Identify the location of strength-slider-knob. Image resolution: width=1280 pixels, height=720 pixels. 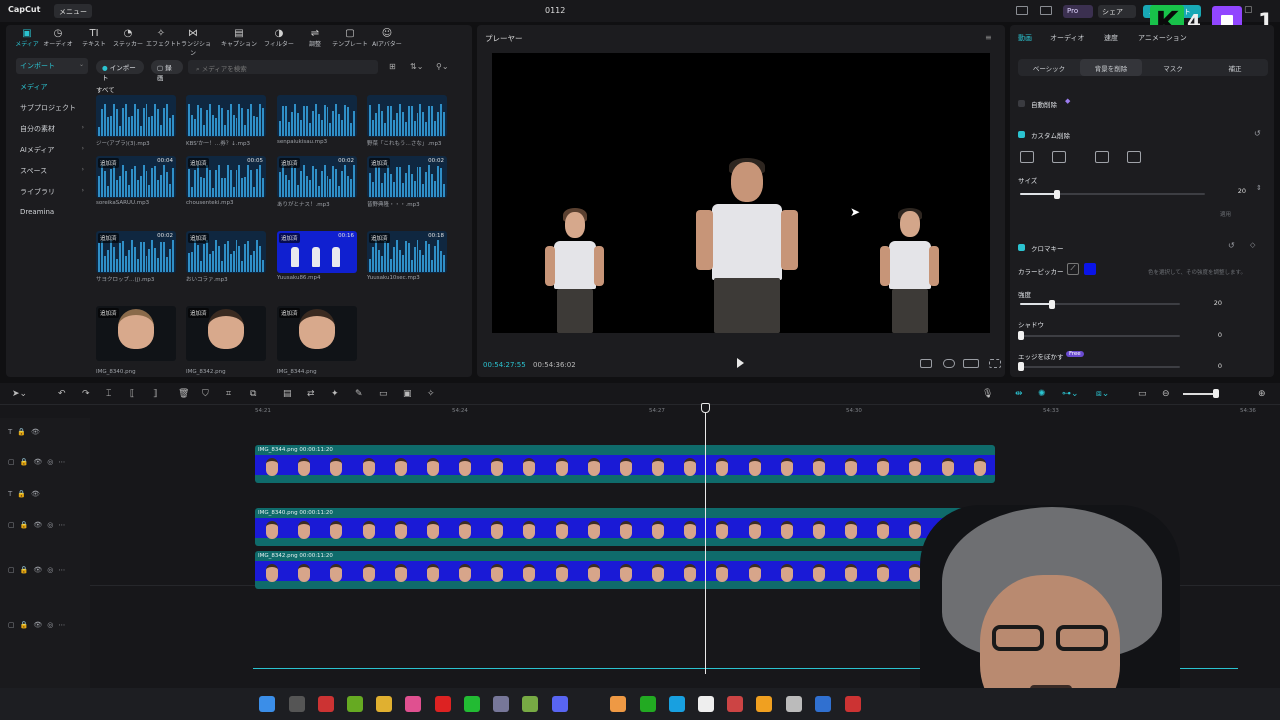
(1052, 304).